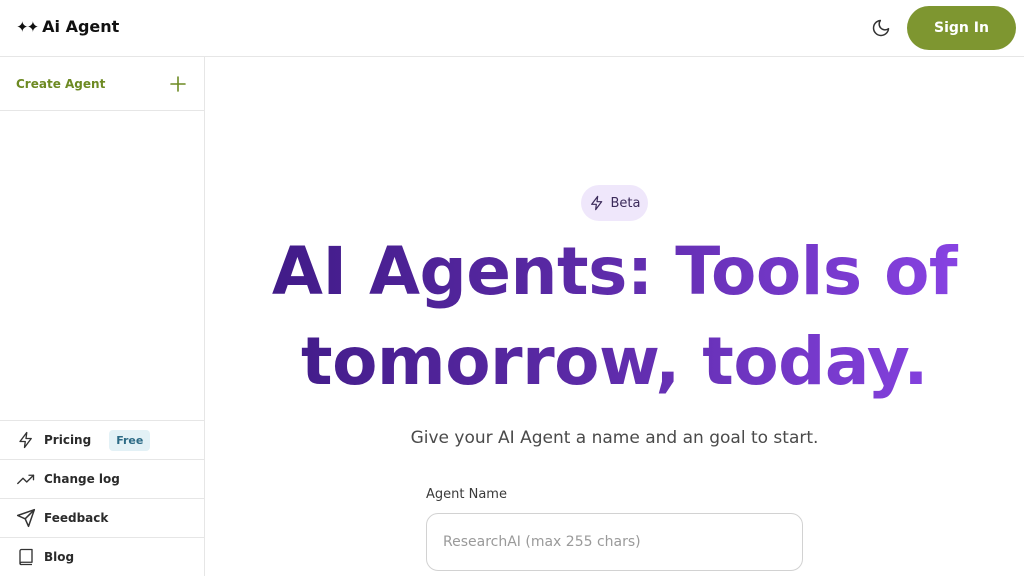  I want to click on brand-name: Ai Agent, so click(81, 26).